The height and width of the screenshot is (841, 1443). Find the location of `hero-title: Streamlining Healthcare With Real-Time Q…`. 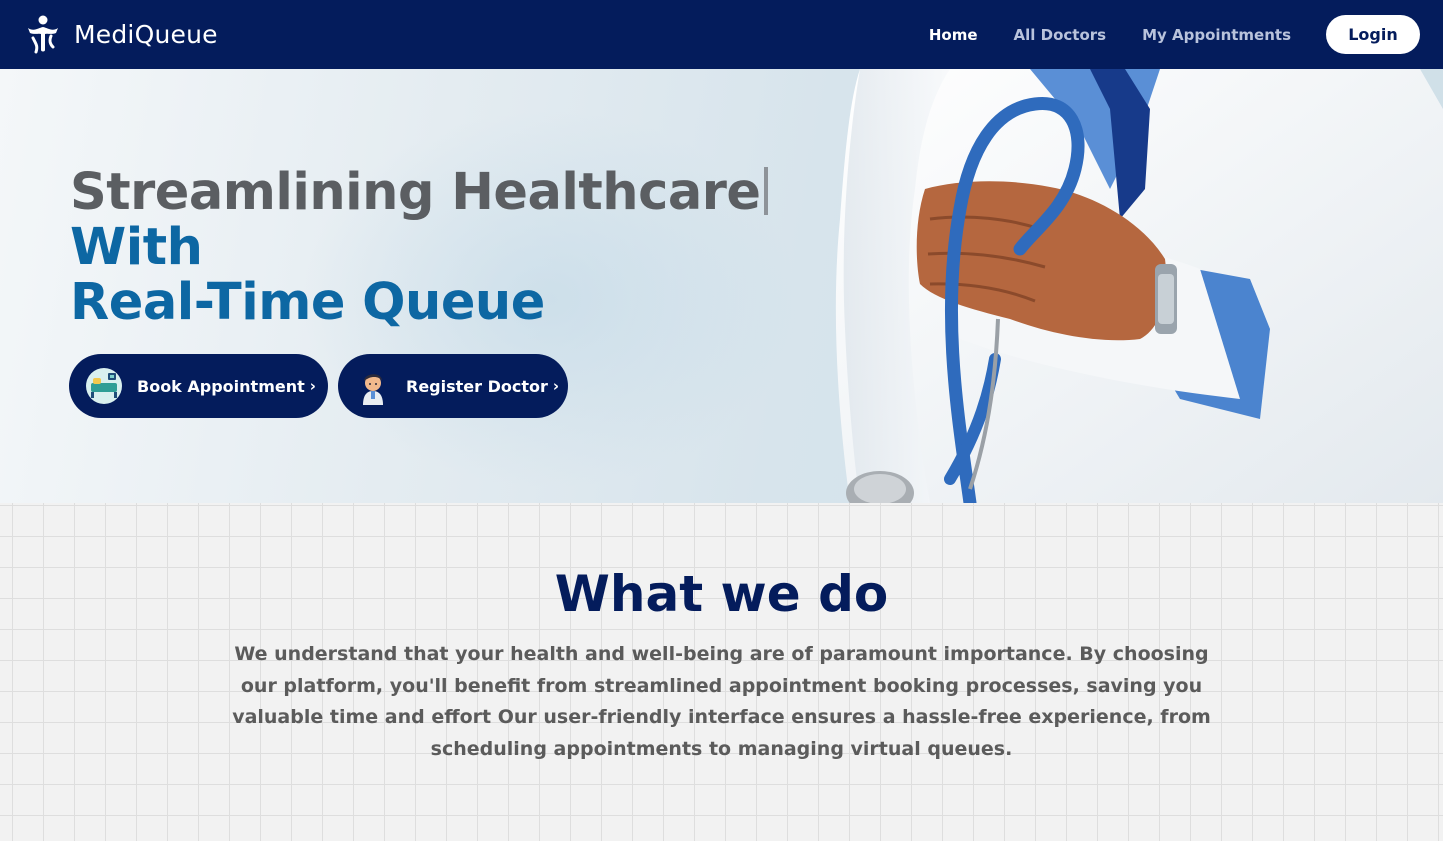

hero-title: Streamlining Healthcare With Real-Time Q… is located at coordinates (419, 247).